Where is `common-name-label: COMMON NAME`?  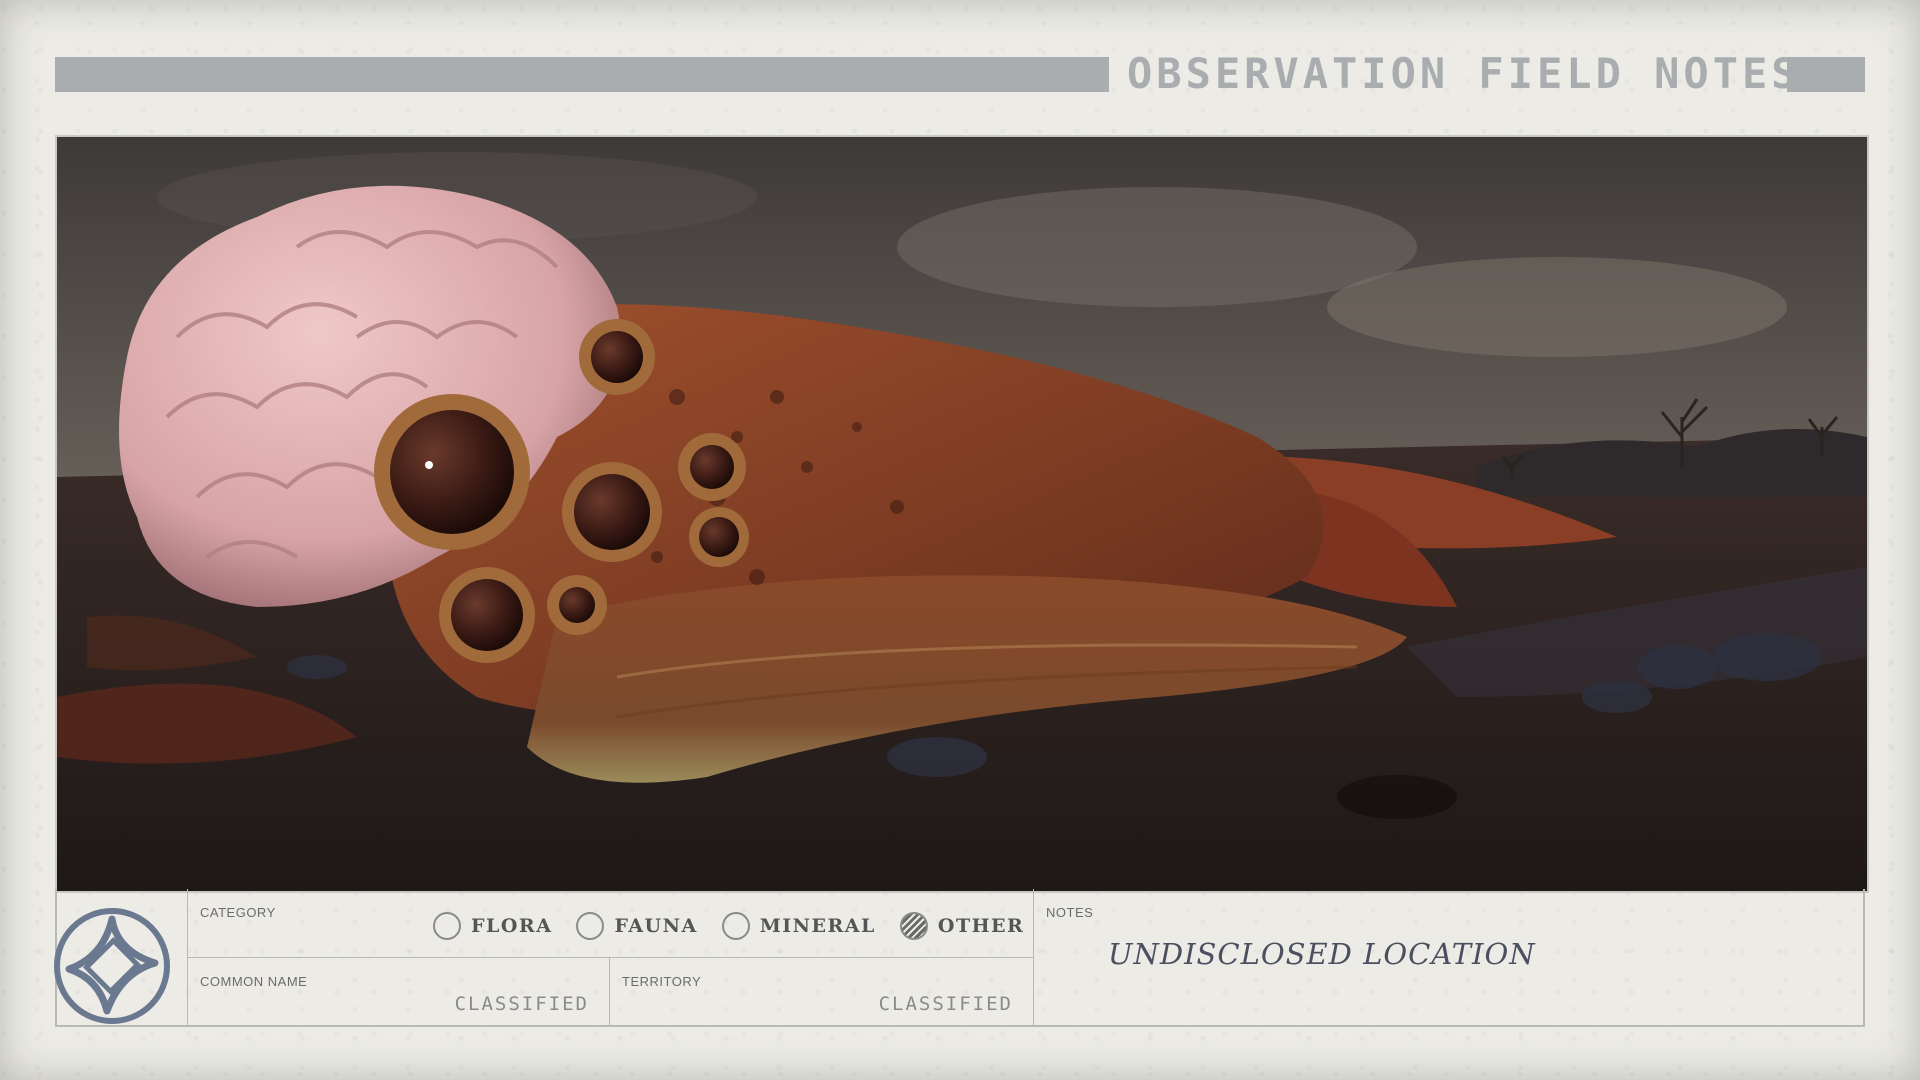
common-name-label: COMMON NAME is located at coordinates (254, 981).